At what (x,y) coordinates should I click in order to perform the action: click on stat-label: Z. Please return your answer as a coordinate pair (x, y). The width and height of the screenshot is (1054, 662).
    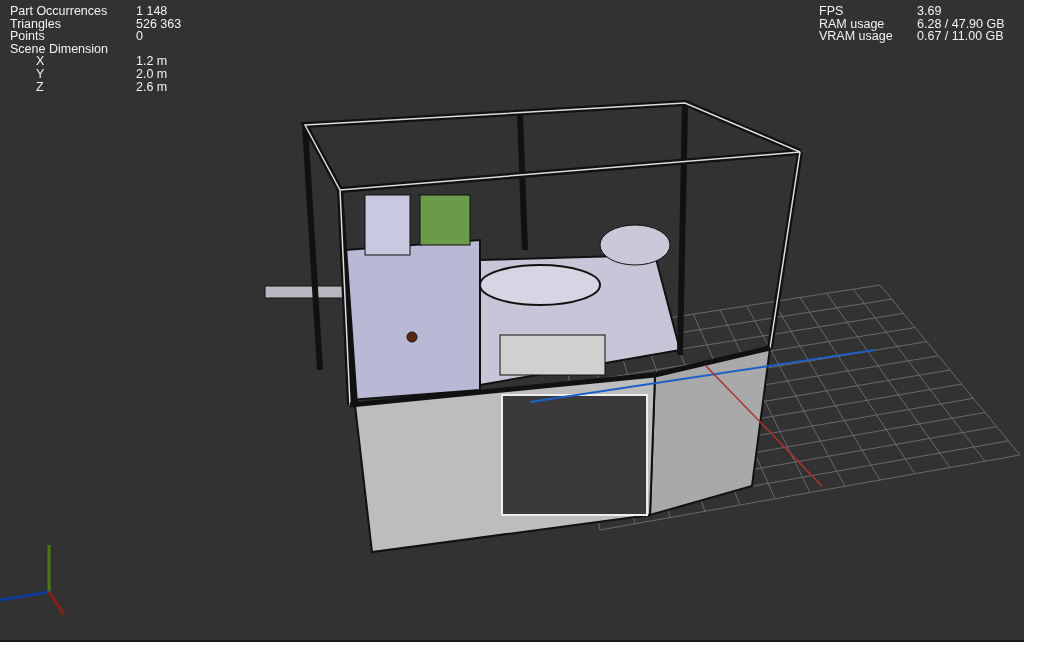
    Looking at the image, I should click on (40, 87).